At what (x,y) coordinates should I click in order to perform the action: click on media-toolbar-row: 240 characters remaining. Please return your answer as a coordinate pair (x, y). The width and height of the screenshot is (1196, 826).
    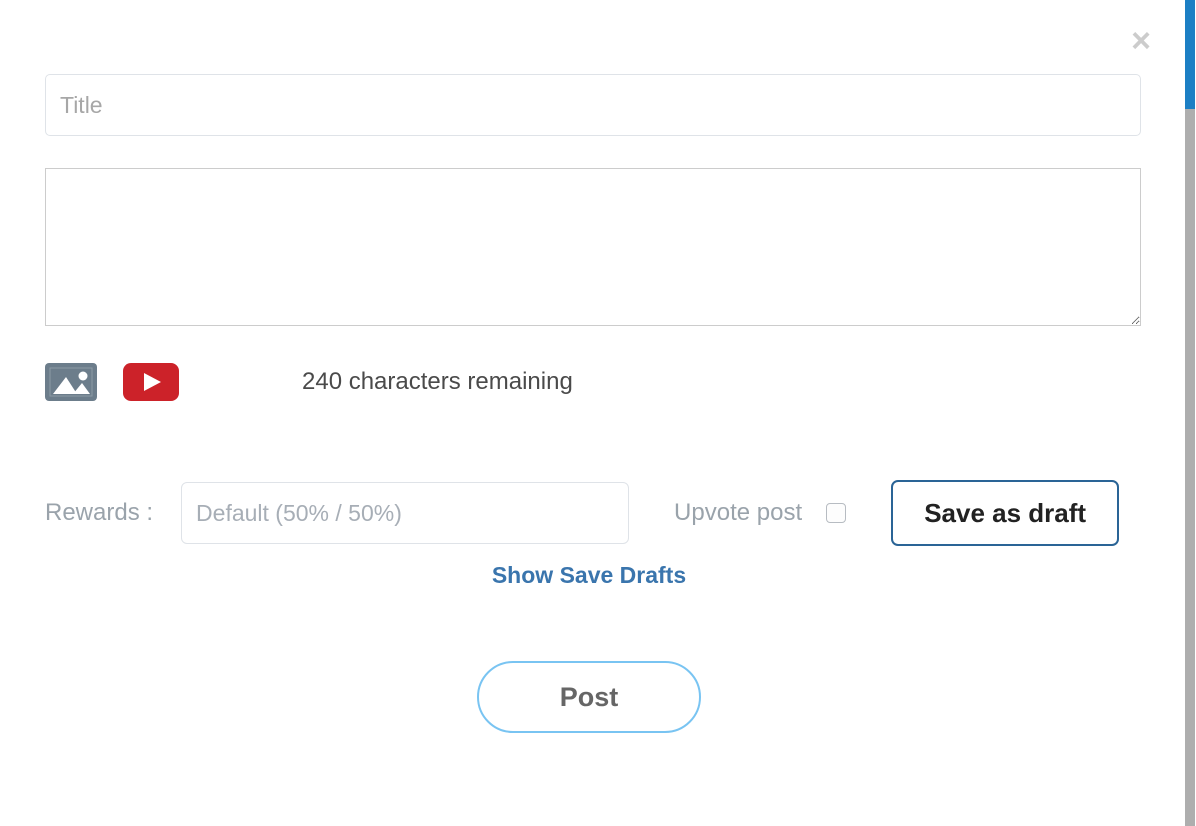
    Looking at the image, I should click on (592, 382).